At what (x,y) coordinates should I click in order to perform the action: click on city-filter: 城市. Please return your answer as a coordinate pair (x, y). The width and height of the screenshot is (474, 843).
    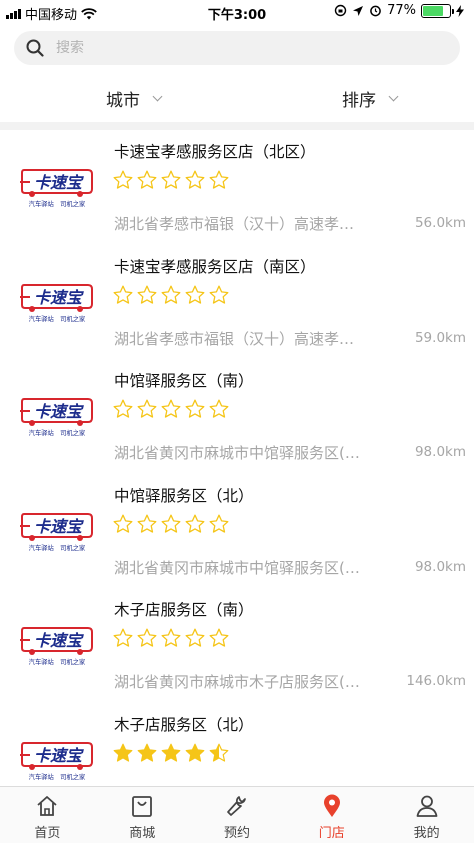
    Looking at the image, I should click on (134, 98).